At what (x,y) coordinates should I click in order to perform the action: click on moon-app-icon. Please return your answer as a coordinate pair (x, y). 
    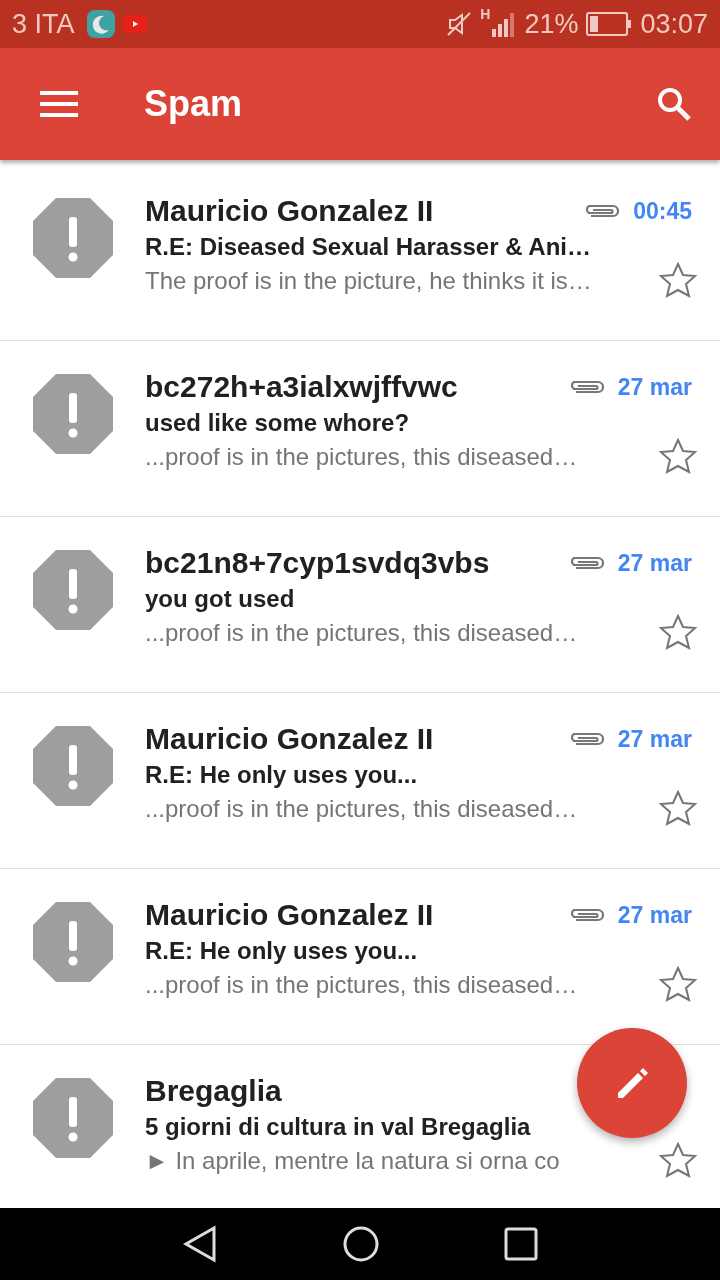
    Looking at the image, I should click on (100, 24).